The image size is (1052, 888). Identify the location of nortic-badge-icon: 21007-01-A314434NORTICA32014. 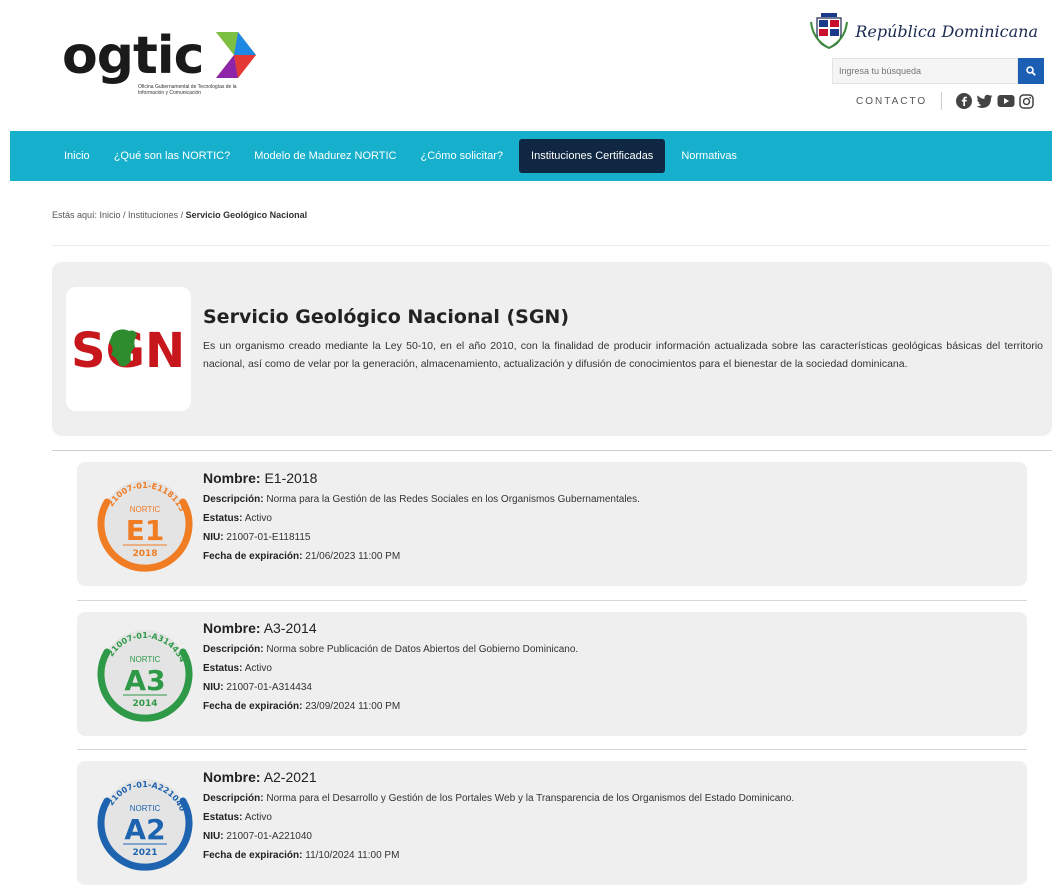
(145, 676).